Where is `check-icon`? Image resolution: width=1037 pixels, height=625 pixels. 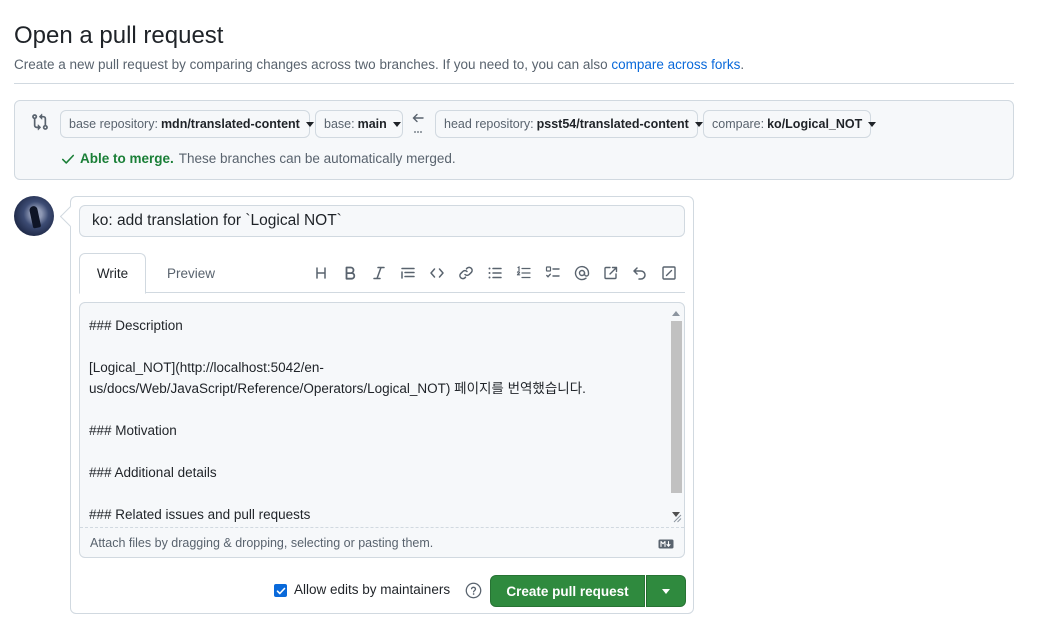 check-icon is located at coordinates (68, 159).